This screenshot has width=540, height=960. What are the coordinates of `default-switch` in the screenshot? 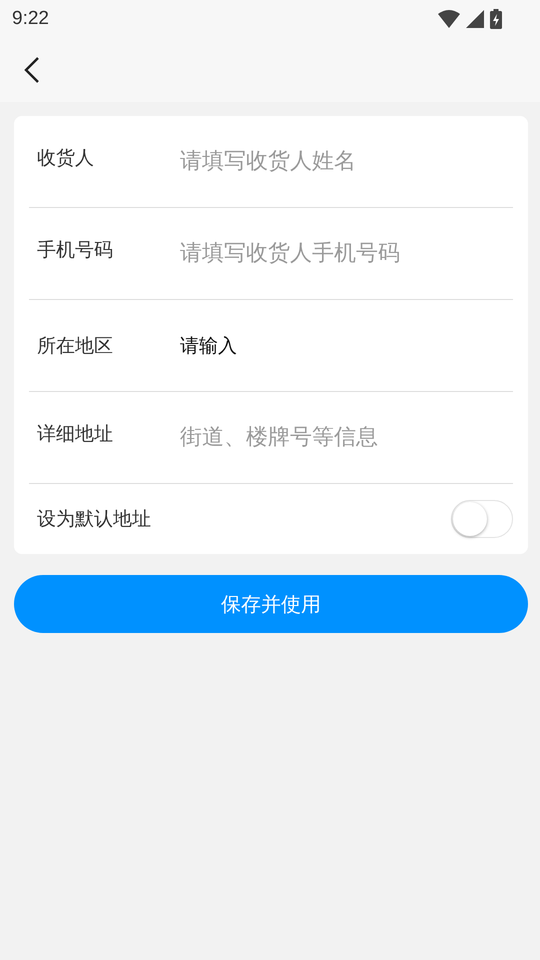 It's located at (482, 519).